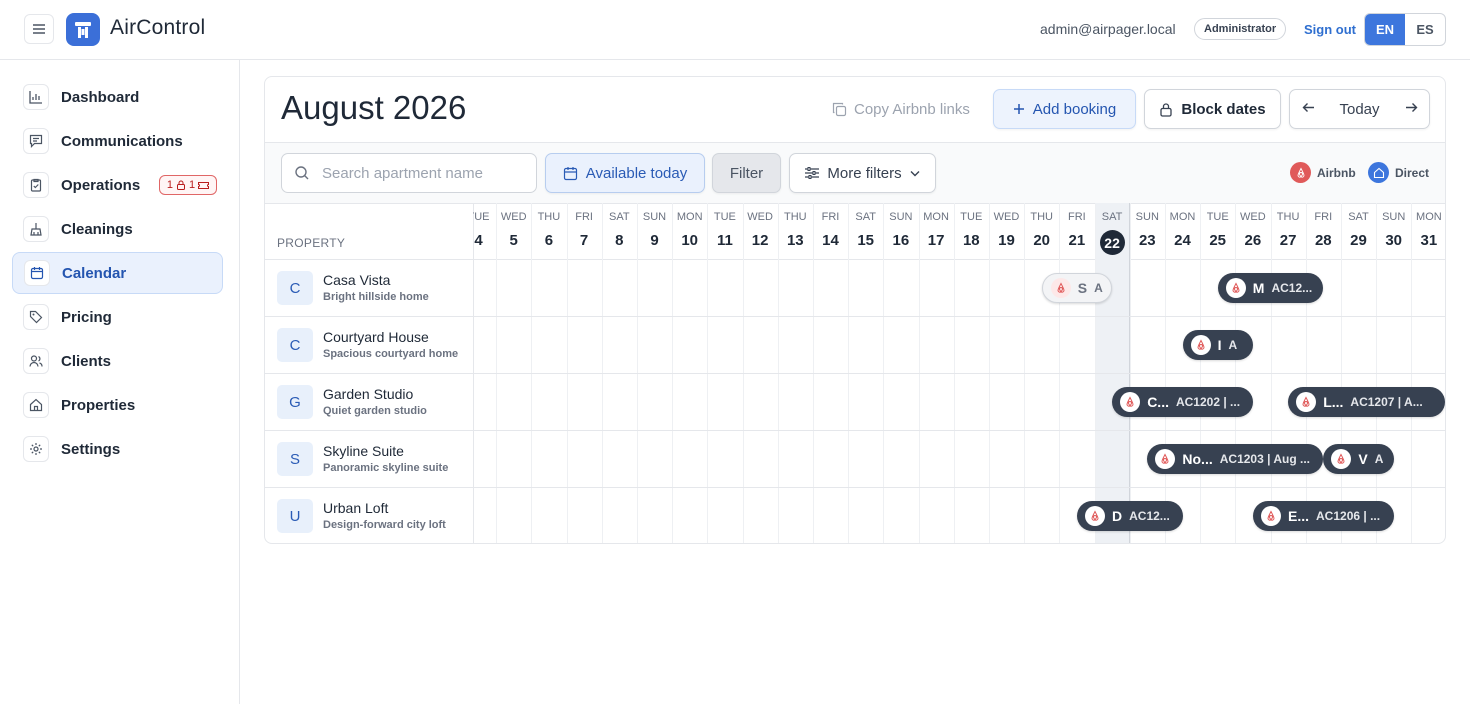  What do you see at coordinates (1076, 231) in the screenshot?
I see `day-header: FRI 21` at bounding box center [1076, 231].